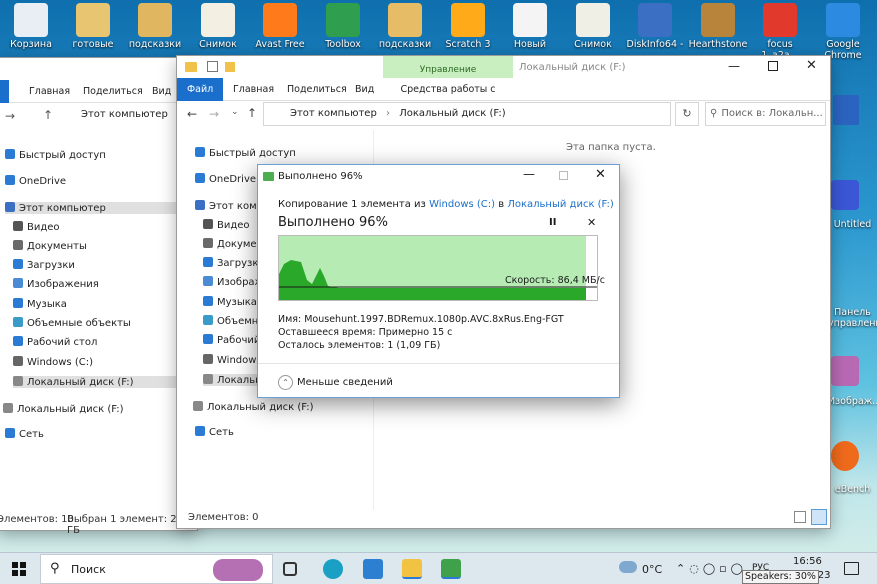 This screenshot has width=877, height=584. What do you see at coordinates (852, 489) in the screenshot?
I see `right-desktop-label-4: eBench` at bounding box center [852, 489].